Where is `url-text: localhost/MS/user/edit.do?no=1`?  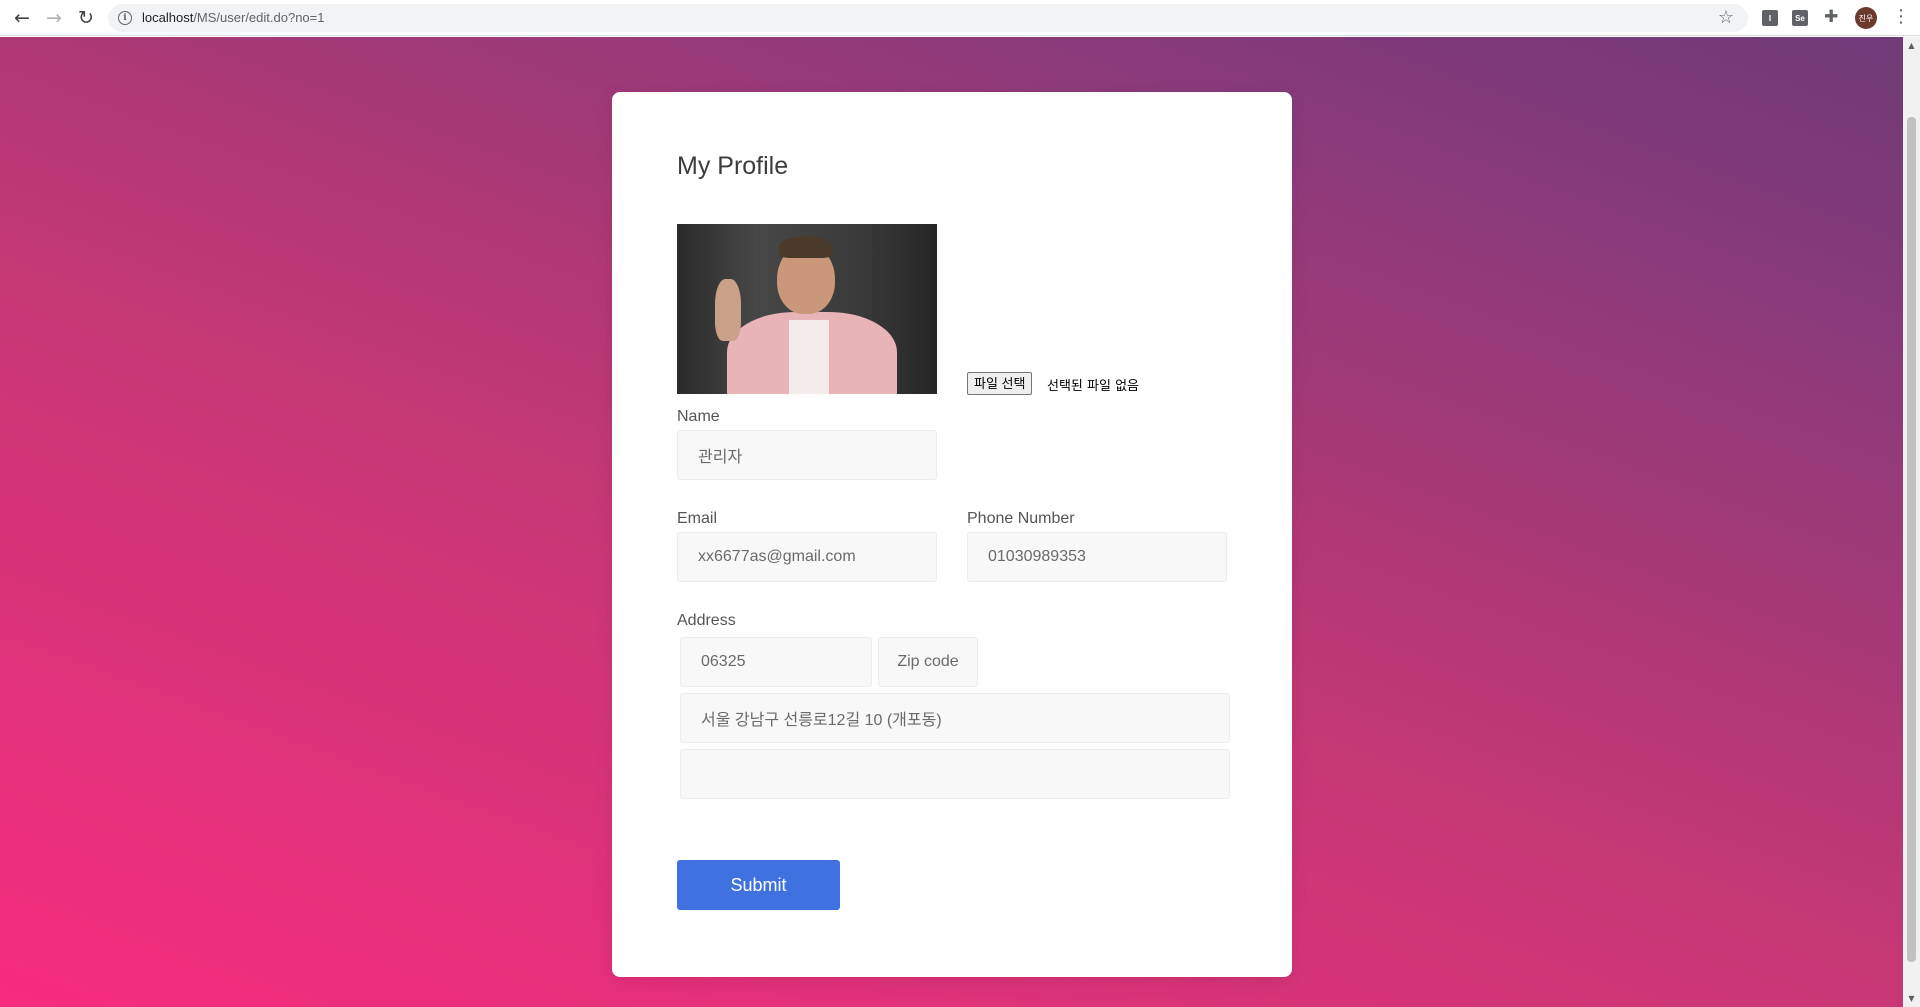
url-text: localhost/MS/user/edit.do?no=1 is located at coordinates (233, 17).